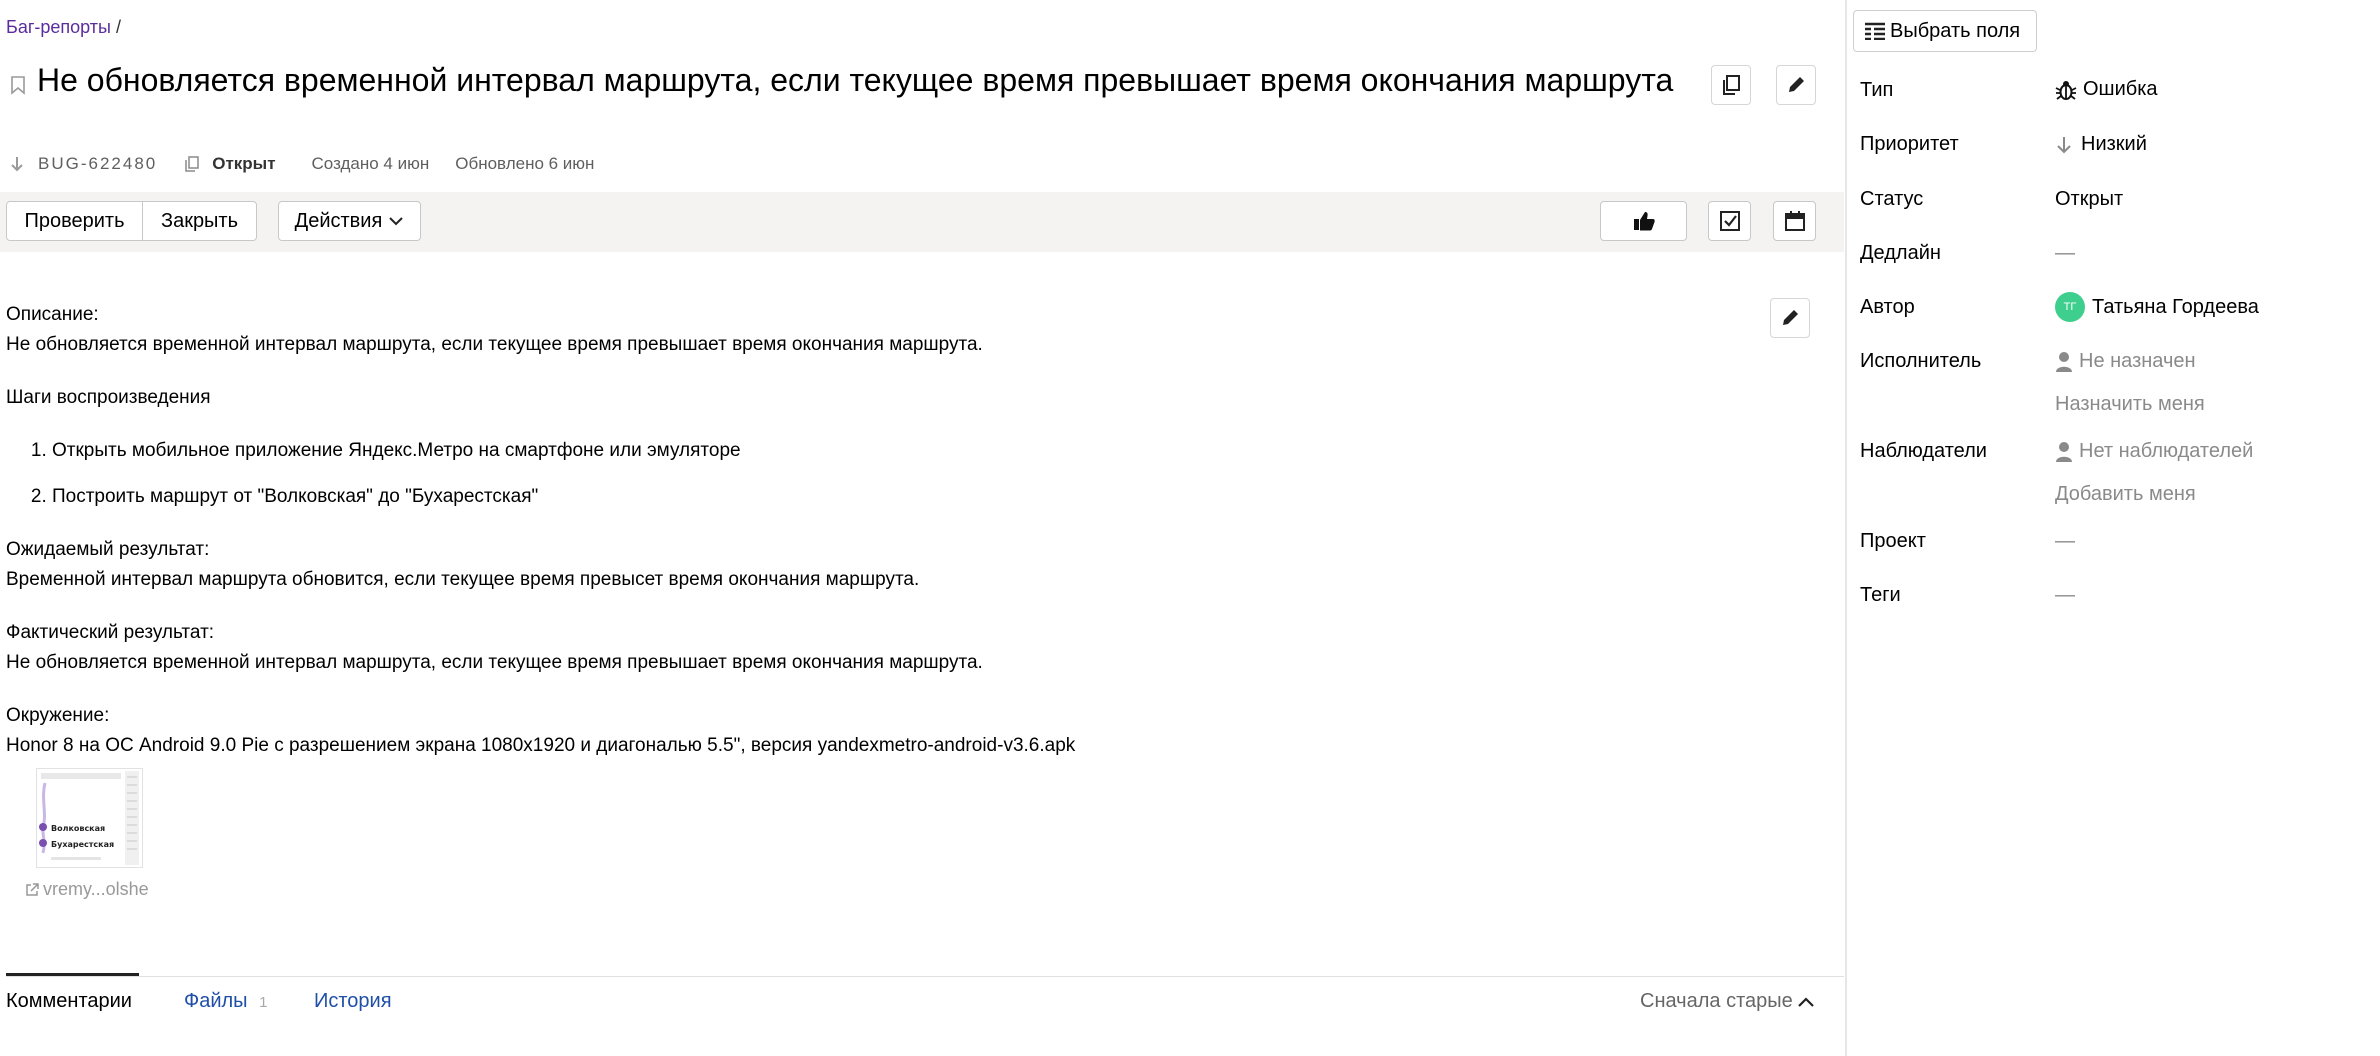 The image size is (2380, 1056). Describe the element at coordinates (192, 164) in the screenshot. I see `copy-key-icon` at that location.